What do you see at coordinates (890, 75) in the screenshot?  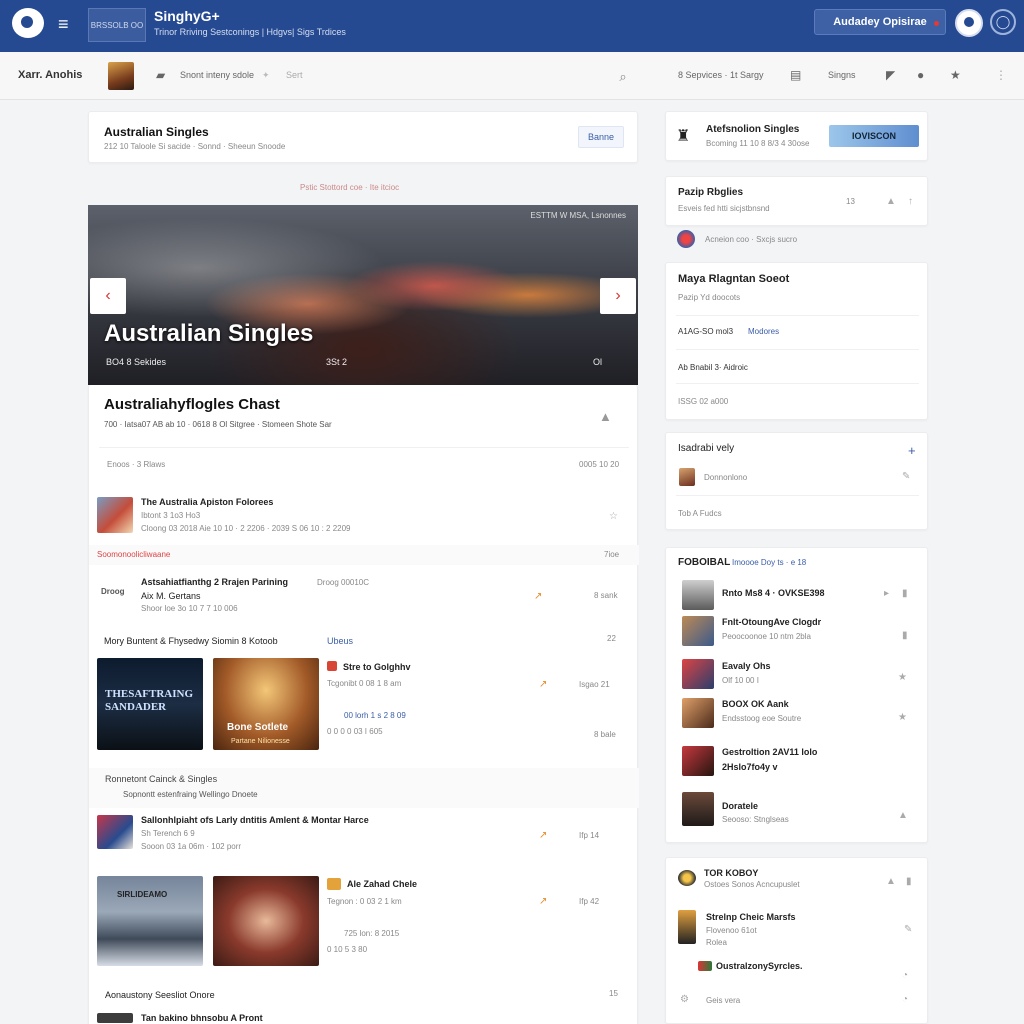 I see `flag-icon: ◤` at bounding box center [890, 75].